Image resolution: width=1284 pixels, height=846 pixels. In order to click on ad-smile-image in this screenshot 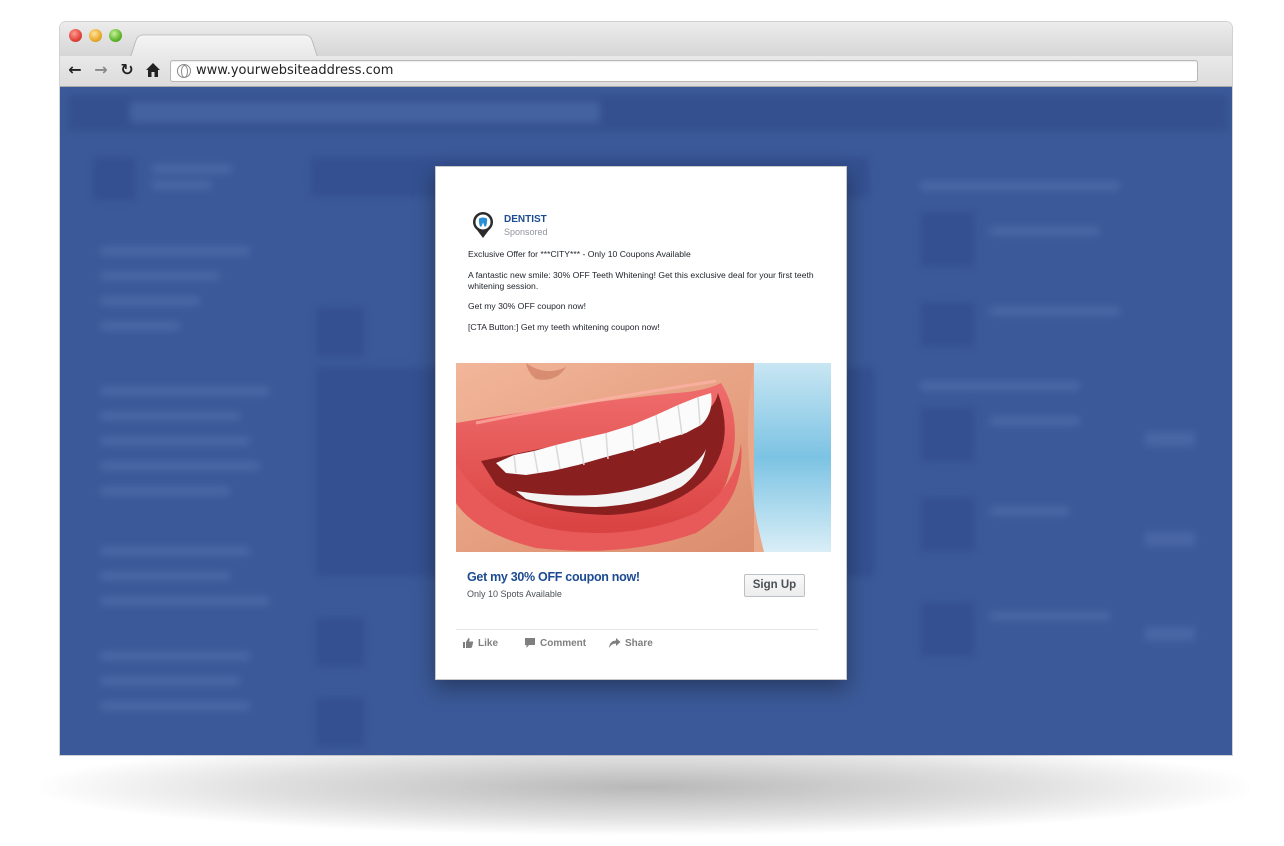, I will do `click(643, 457)`.